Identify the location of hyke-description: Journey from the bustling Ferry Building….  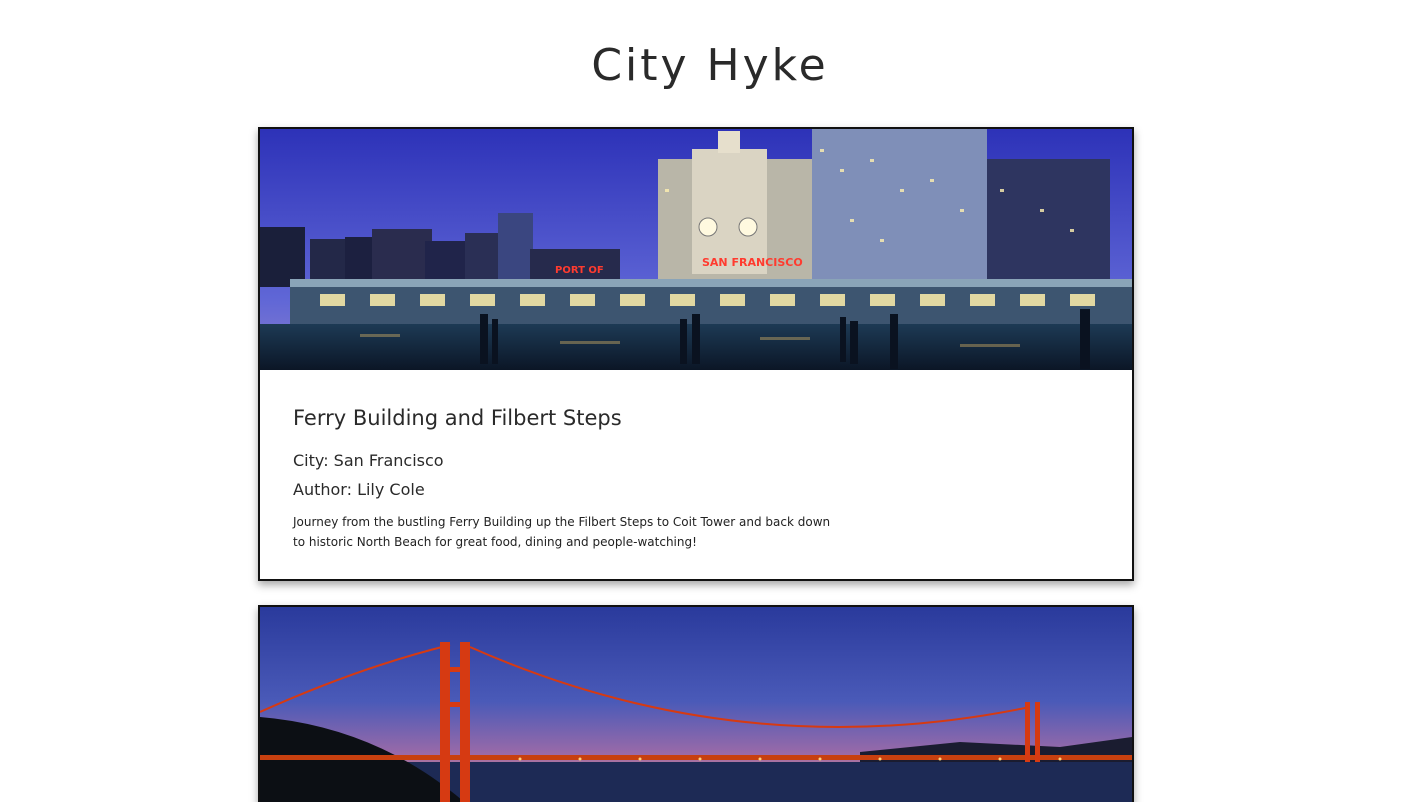
(562, 532).